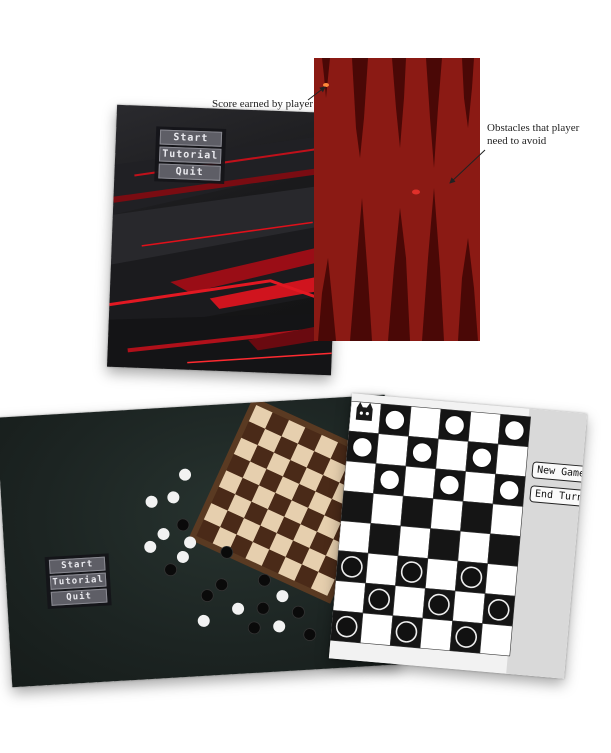 The image size is (611, 753). I want to click on obstacles-annotation-line2: need to avoid, so click(517, 141).